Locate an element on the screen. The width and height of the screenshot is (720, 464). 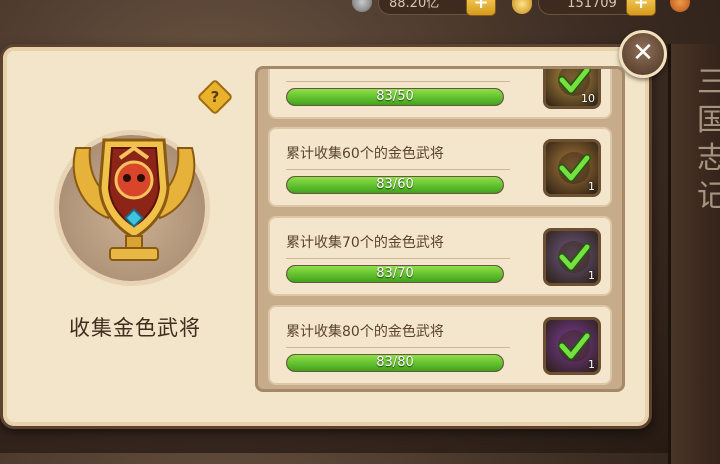
gold-trophy-badge-icon is located at coordinates (134, 199).